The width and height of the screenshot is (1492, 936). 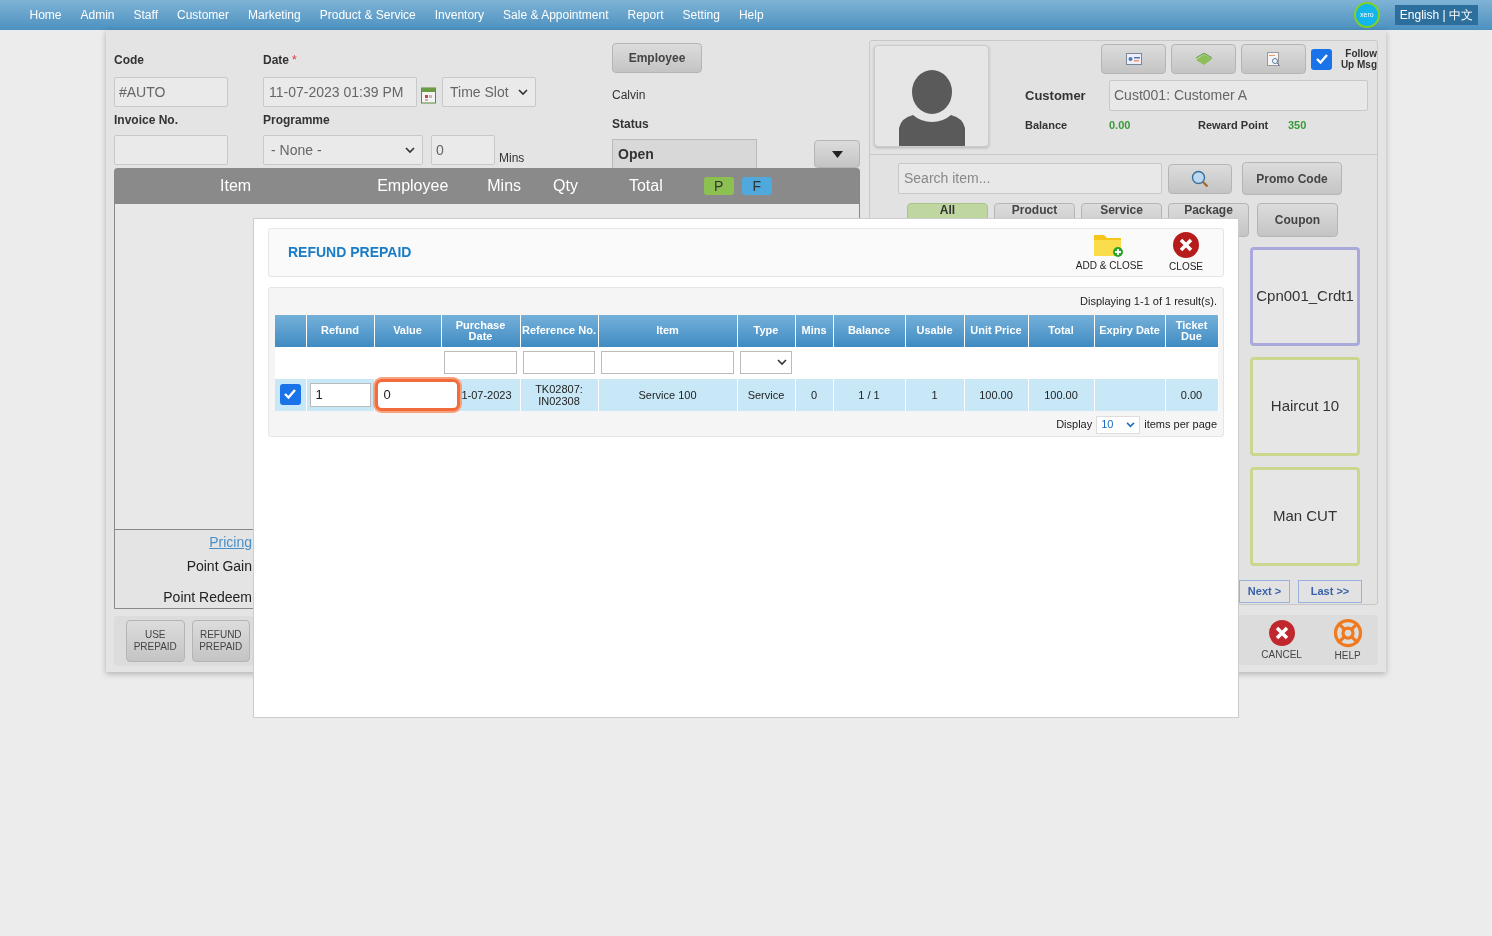 What do you see at coordinates (1200, 178) in the screenshot?
I see `search-button` at bounding box center [1200, 178].